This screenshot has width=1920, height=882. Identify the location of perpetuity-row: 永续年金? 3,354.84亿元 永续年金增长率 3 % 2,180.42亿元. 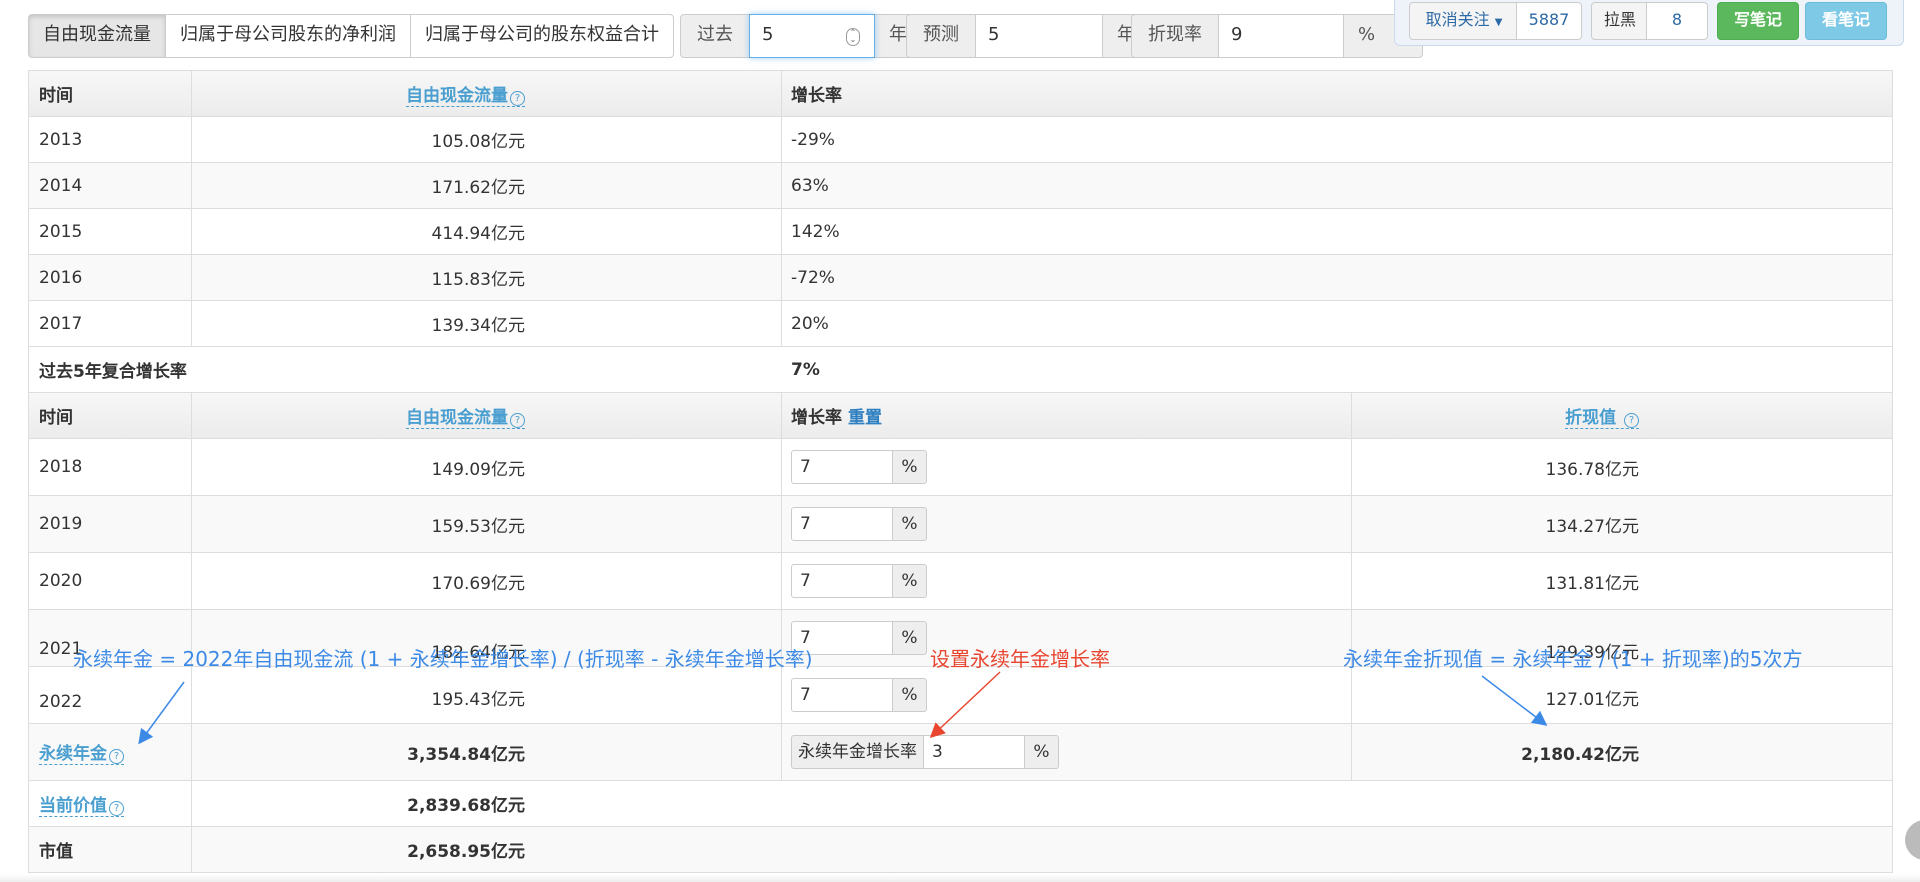
(960, 751).